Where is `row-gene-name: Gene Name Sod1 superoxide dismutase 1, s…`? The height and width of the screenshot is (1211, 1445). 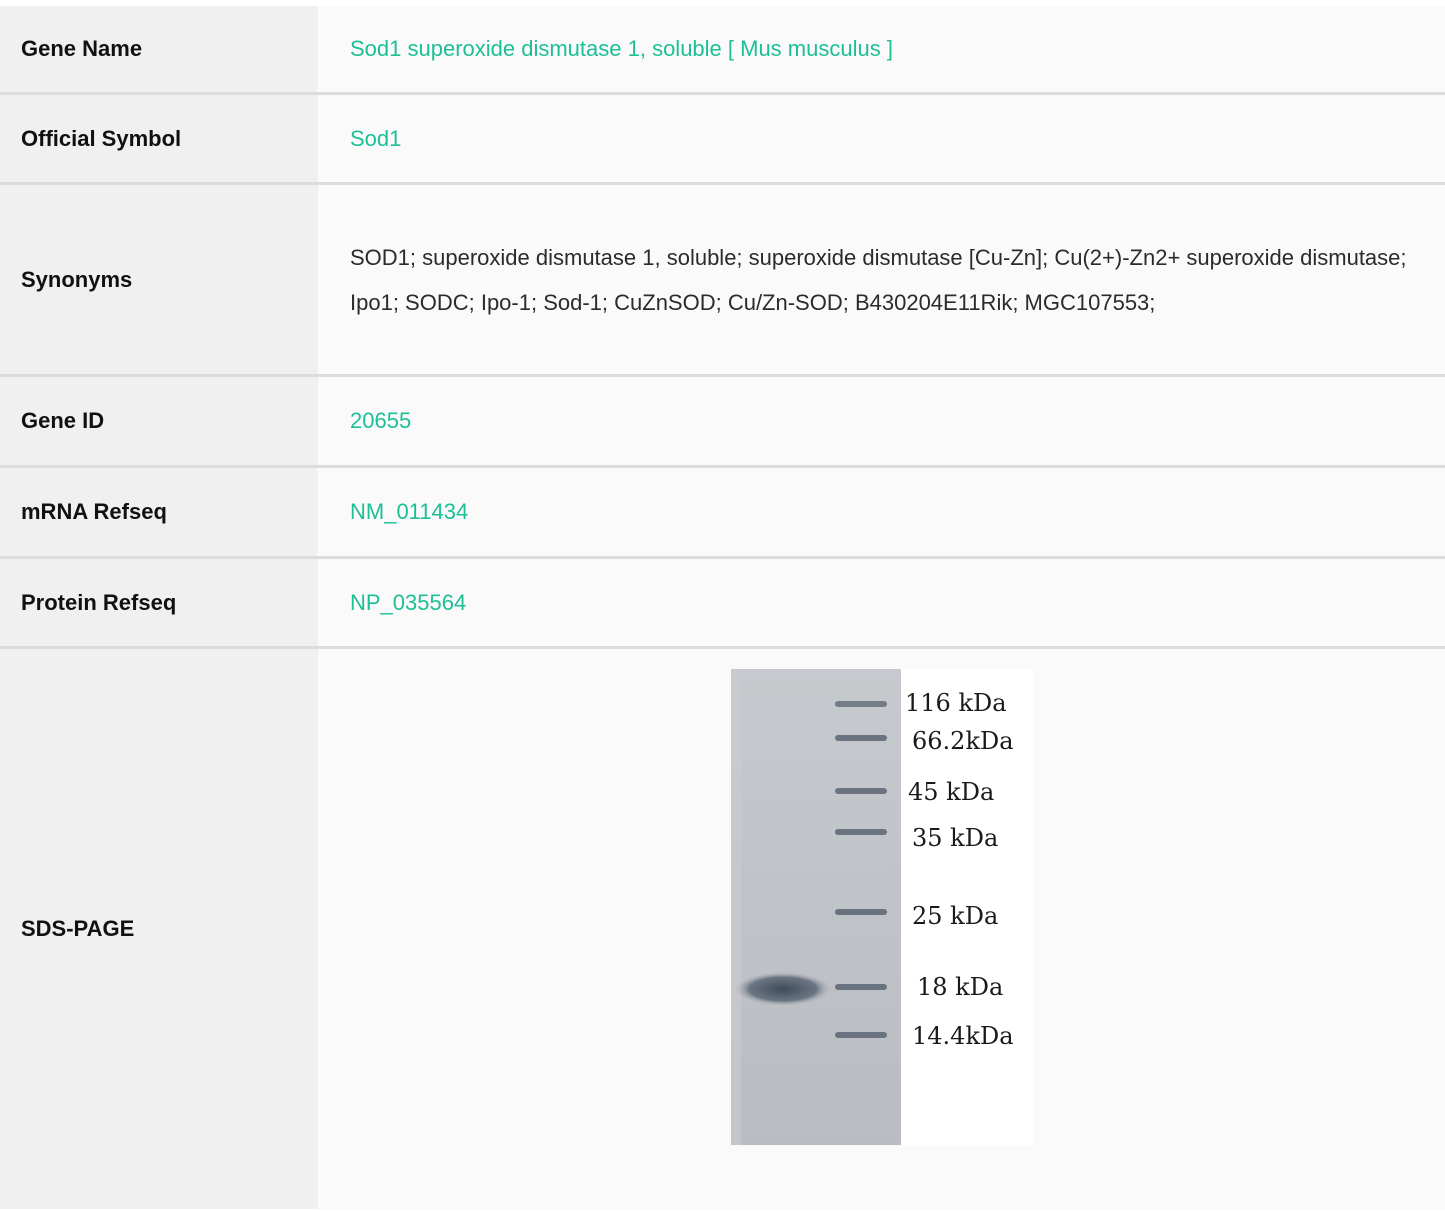 row-gene-name: Gene Name Sod1 superoxide dismutase 1, s… is located at coordinates (722, 50).